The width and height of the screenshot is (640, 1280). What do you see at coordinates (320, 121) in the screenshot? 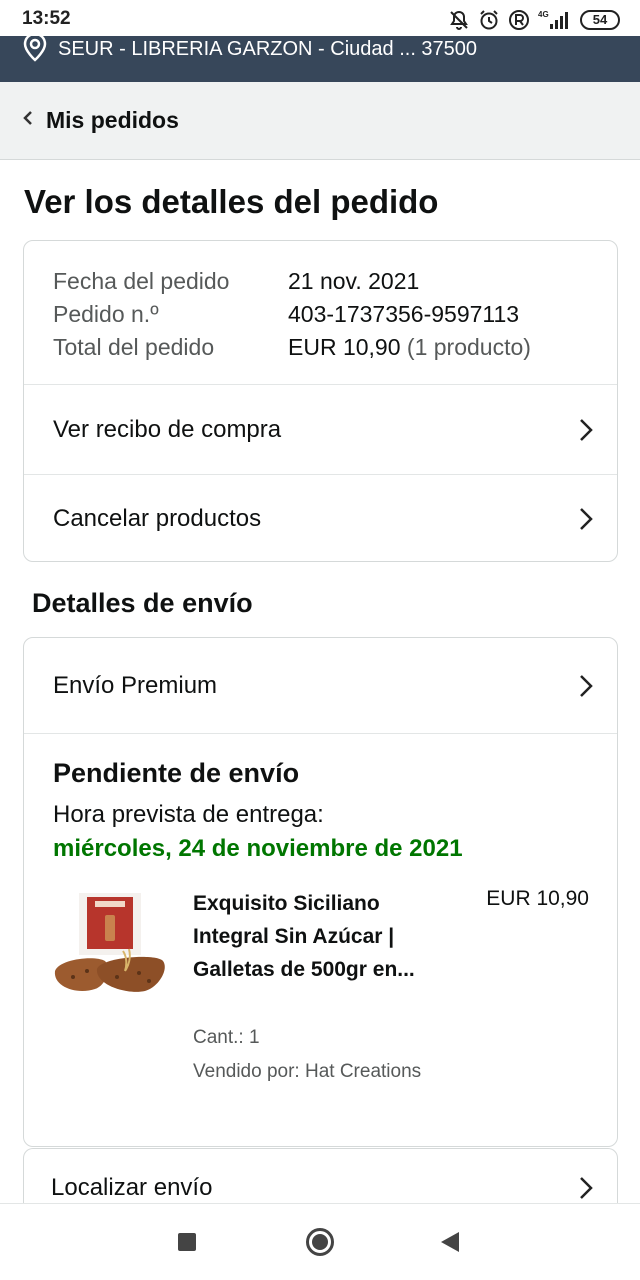
I see `back-to-orders: Mis pedidos` at bounding box center [320, 121].